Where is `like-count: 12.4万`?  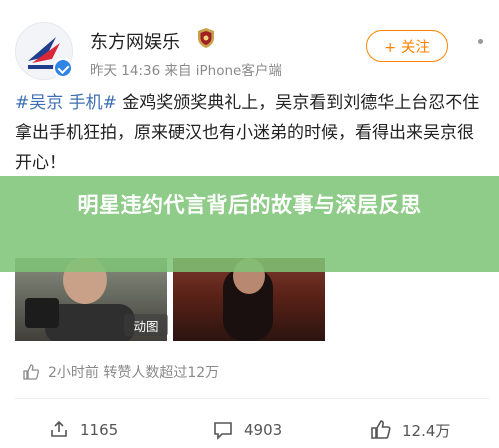
like-count: 12.4万 is located at coordinates (426, 430).